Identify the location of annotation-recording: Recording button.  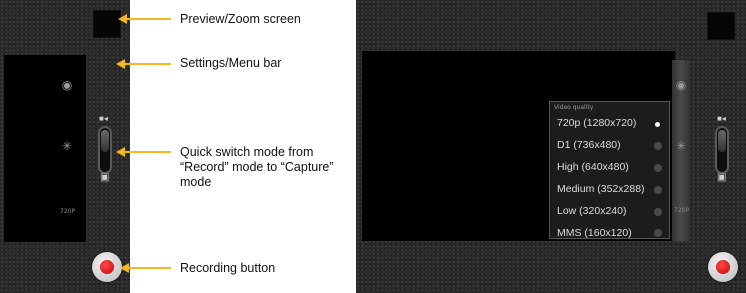
(228, 268).